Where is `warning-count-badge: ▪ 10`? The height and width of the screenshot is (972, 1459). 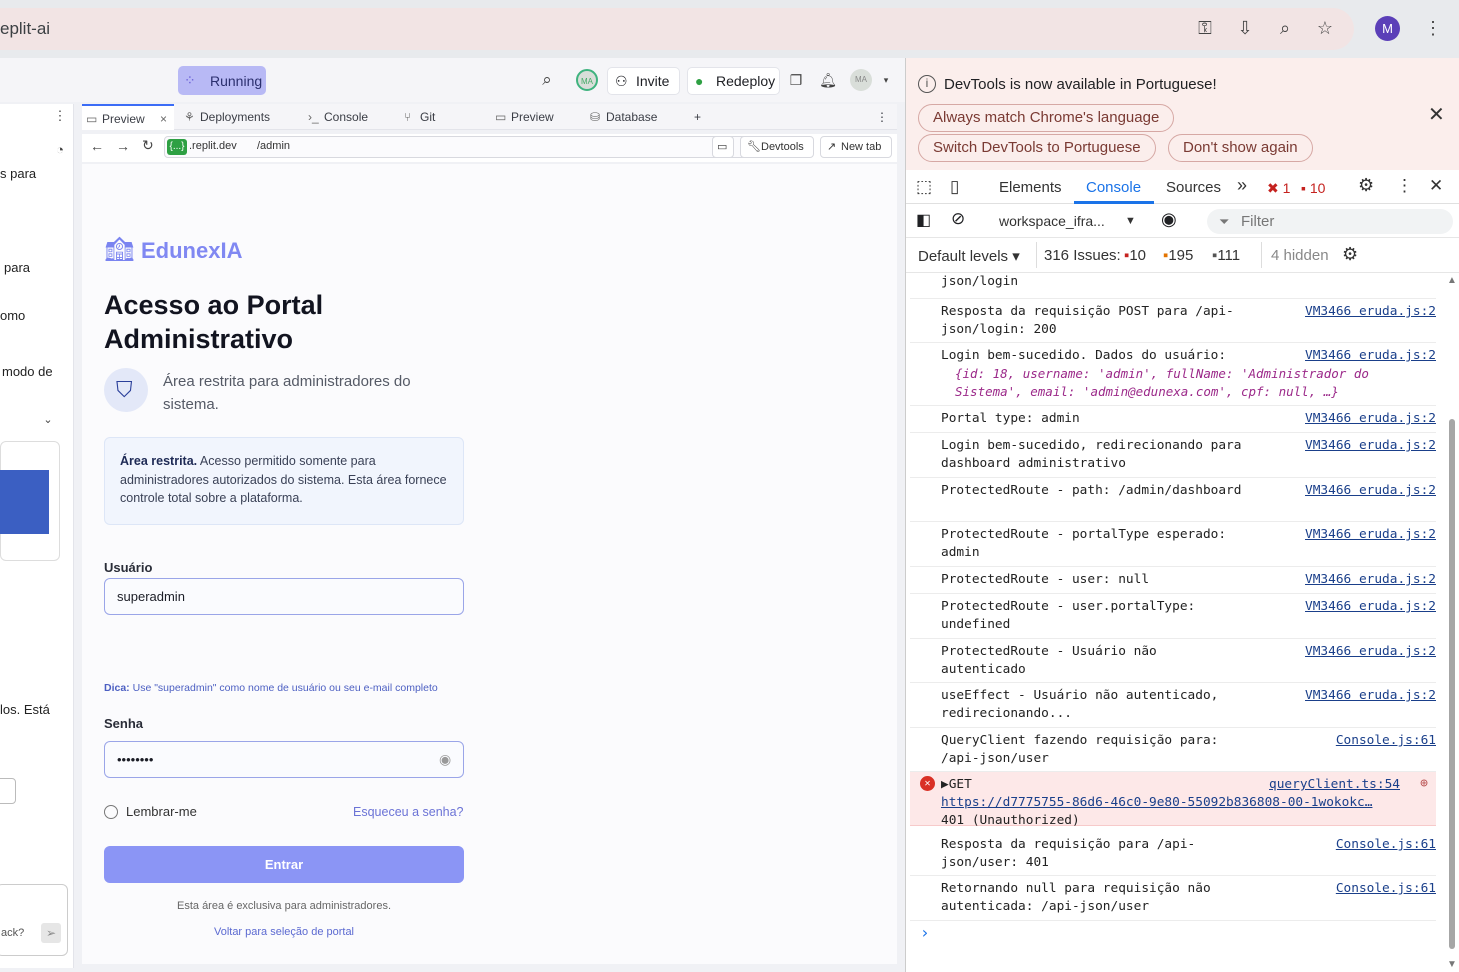
warning-count-badge: ▪ 10 is located at coordinates (1313, 188).